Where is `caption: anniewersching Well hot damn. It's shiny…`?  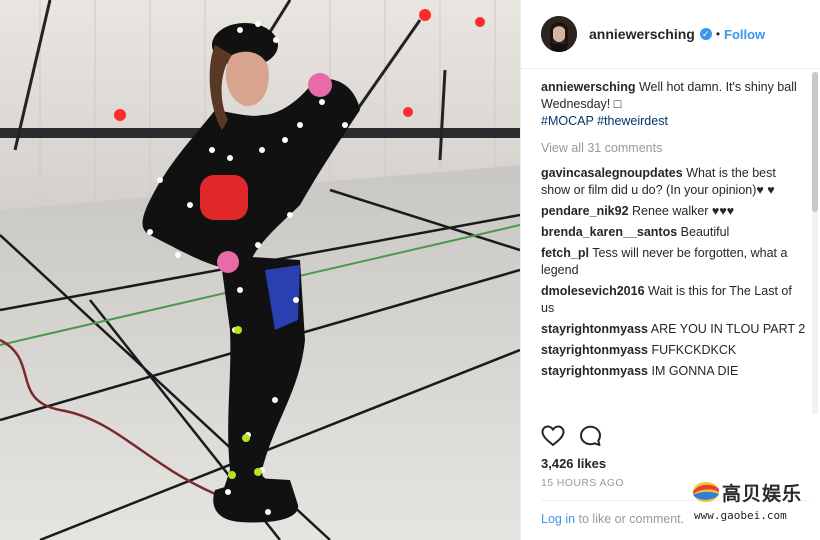
caption: anniewersching Well hot damn. It's shiny… is located at coordinates (673, 104).